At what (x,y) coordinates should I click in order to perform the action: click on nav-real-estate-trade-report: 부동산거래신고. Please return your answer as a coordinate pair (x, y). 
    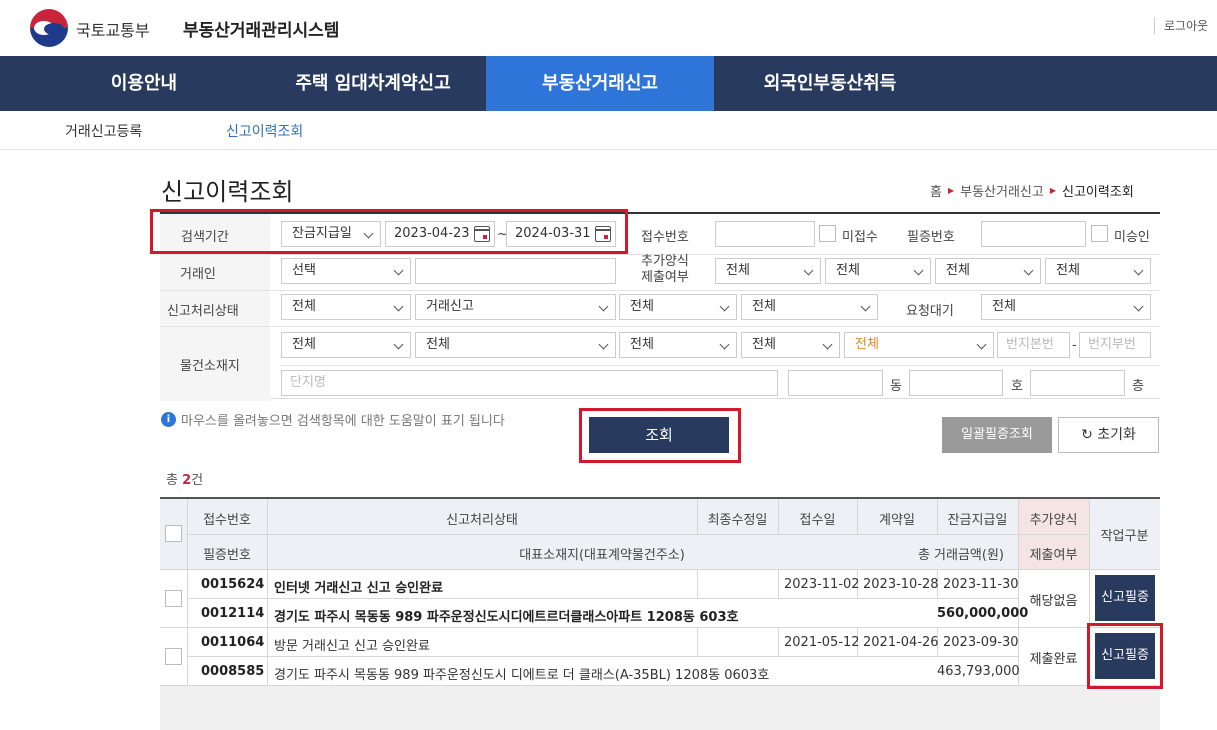
    Looking at the image, I should click on (600, 83).